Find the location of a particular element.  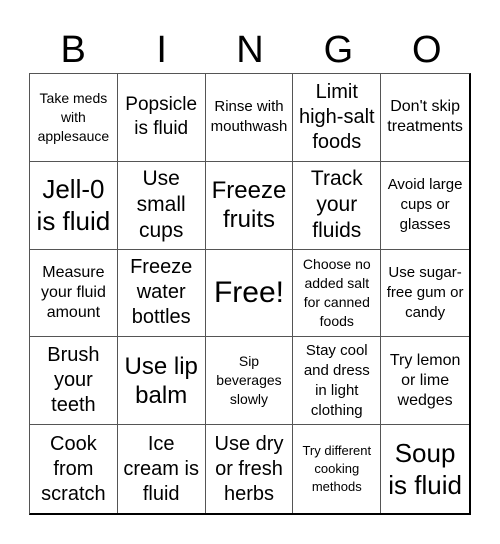

bingo-cell: Try different cooking methods is located at coordinates (337, 469).